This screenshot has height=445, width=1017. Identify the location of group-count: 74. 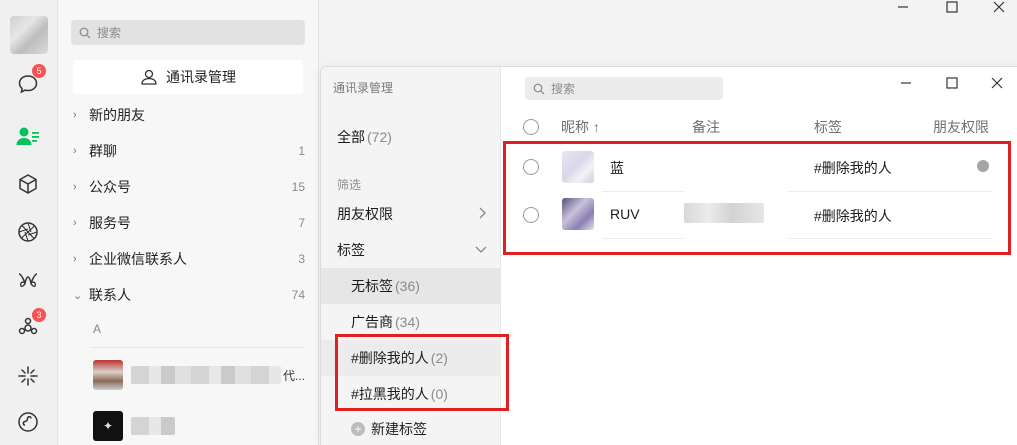
(298, 295).